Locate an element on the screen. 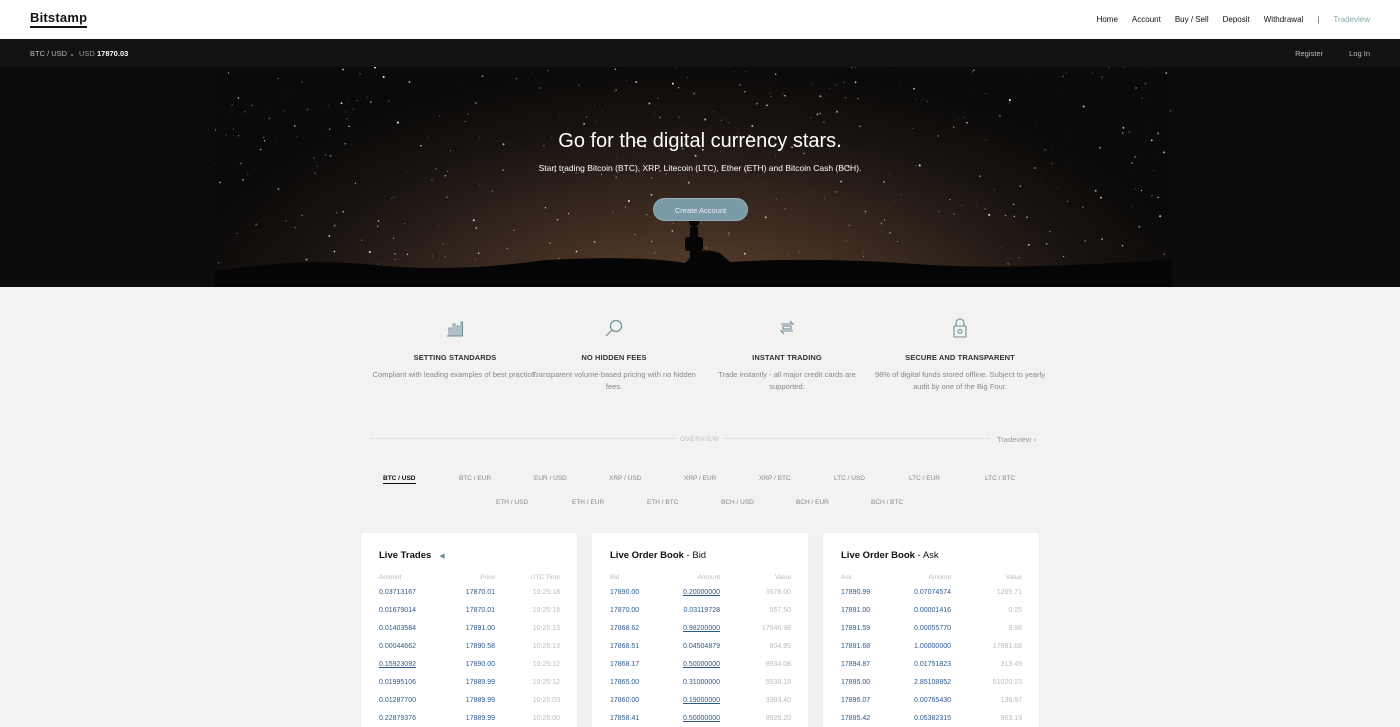 This screenshot has width=1400, height=727. table-row: 17860.00 0.19000000 3393.40 is located at coordinates (700, 706).